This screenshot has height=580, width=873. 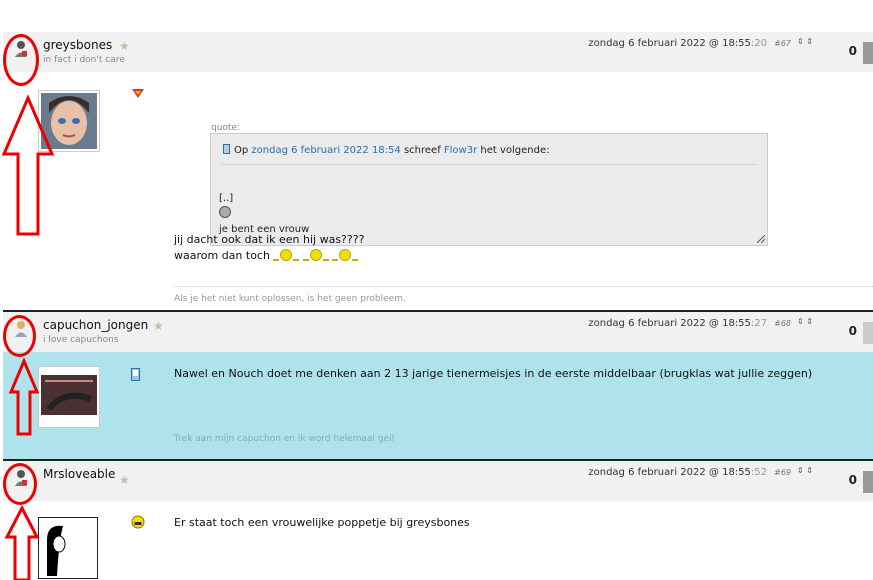 I want to click on post-date: zondag 6 februari 2022 @ 18:55:20, so click(x=677, y=43).